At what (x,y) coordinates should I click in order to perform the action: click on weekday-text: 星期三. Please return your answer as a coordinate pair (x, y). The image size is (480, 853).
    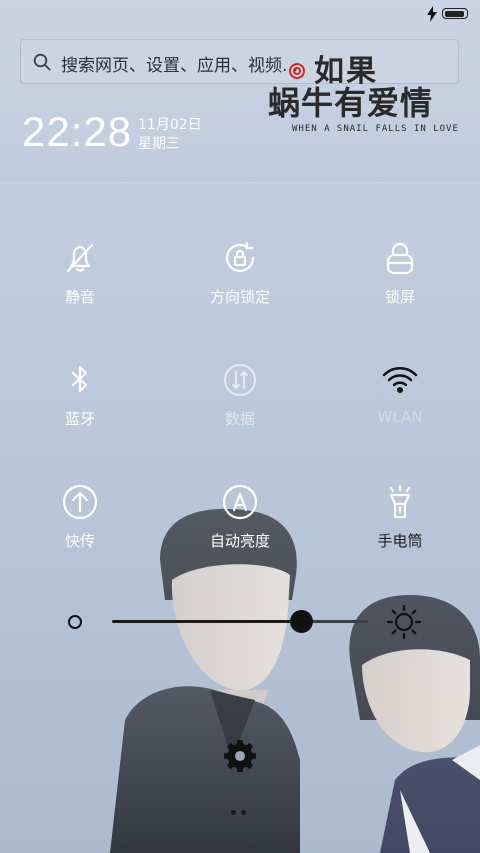
    Looking at the image, I should click on (159, 144).